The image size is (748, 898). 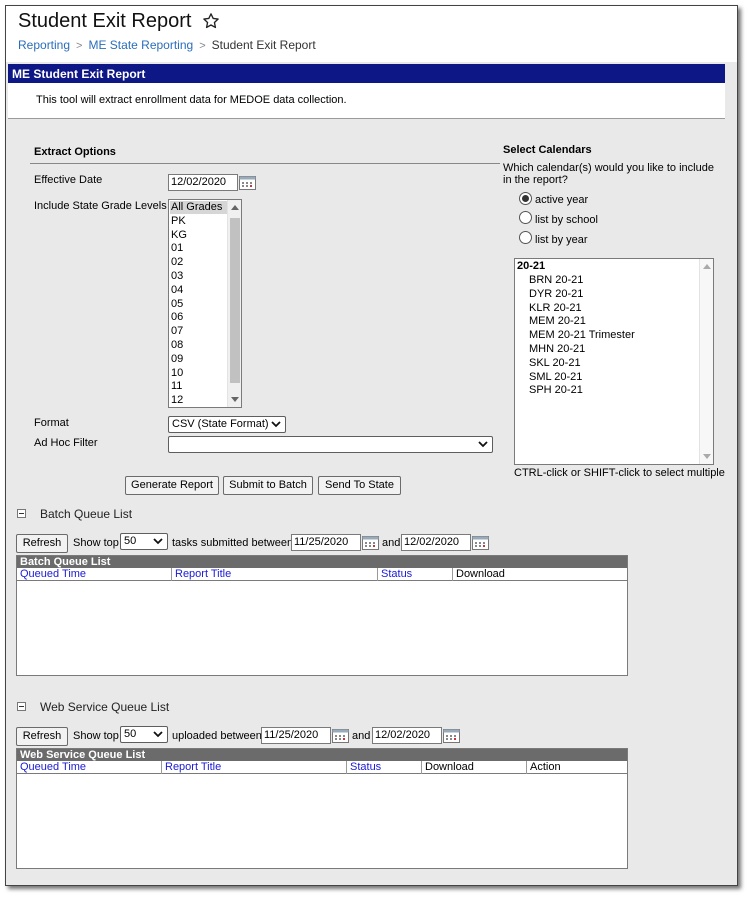 What do you see at coordinates (235, 300) in the screenshot?
I see `scroll-thumb` at bounding box center [235, 300].